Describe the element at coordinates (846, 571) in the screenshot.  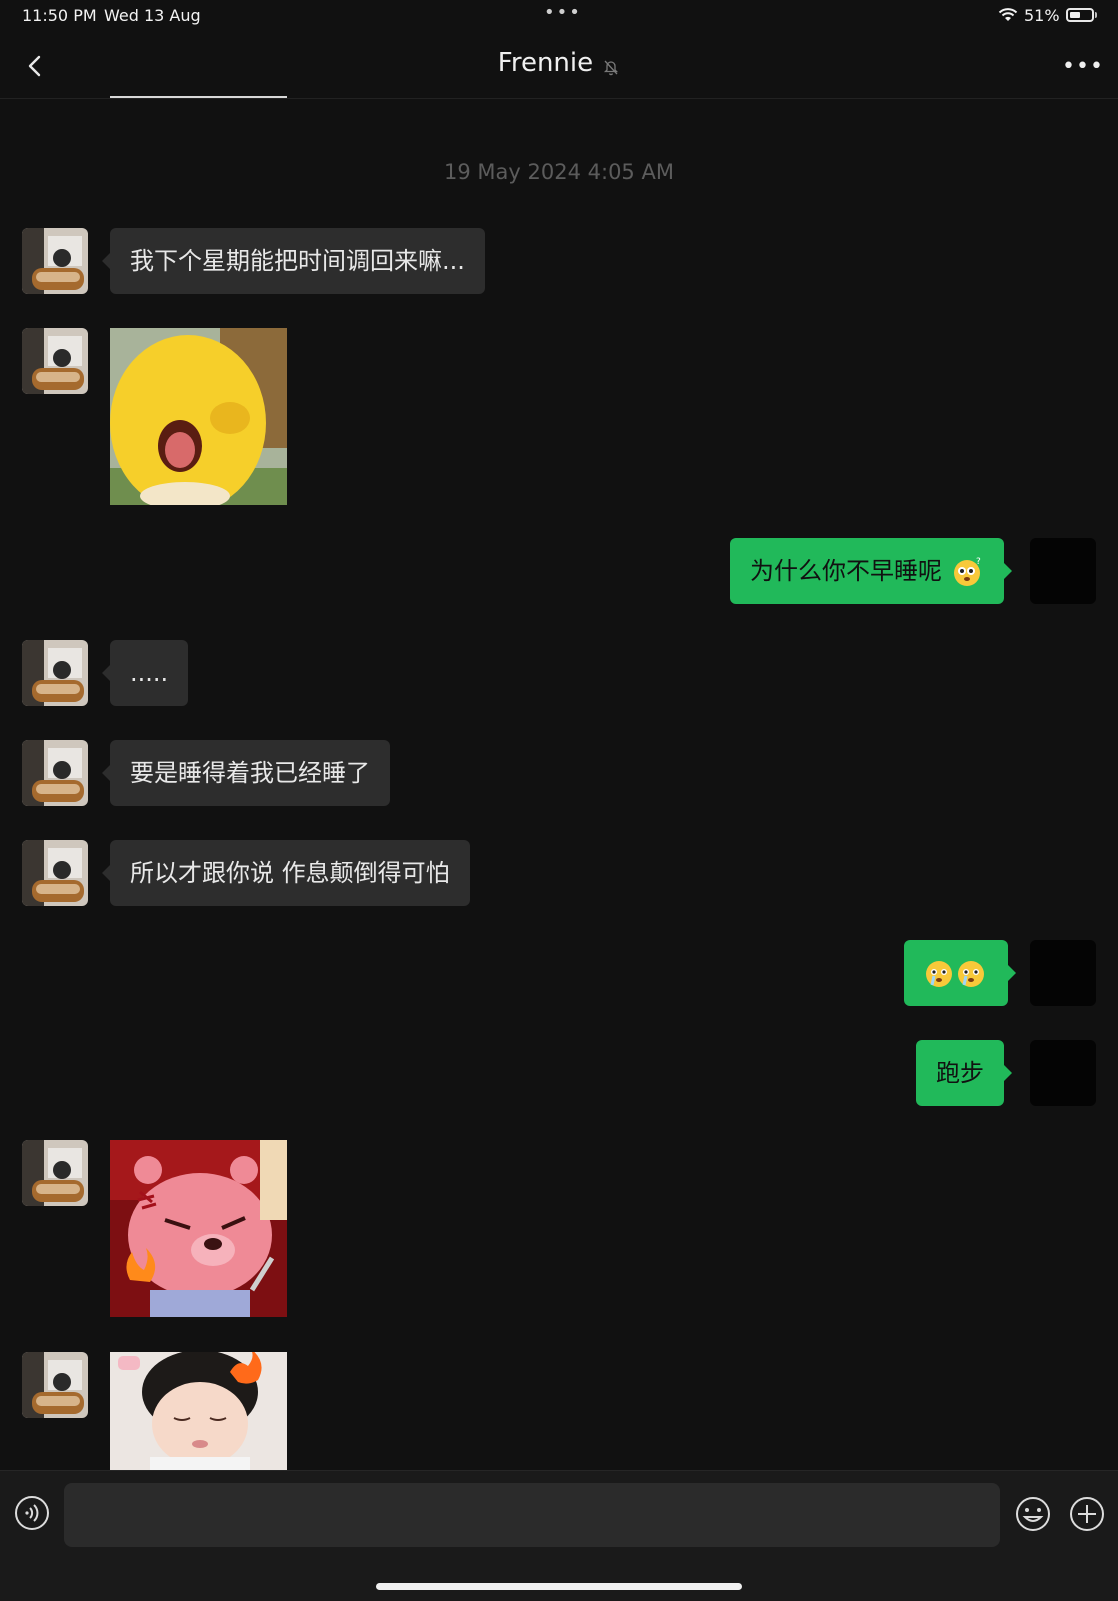
I see `message-text: 为什么你不早睡呢` at that location.